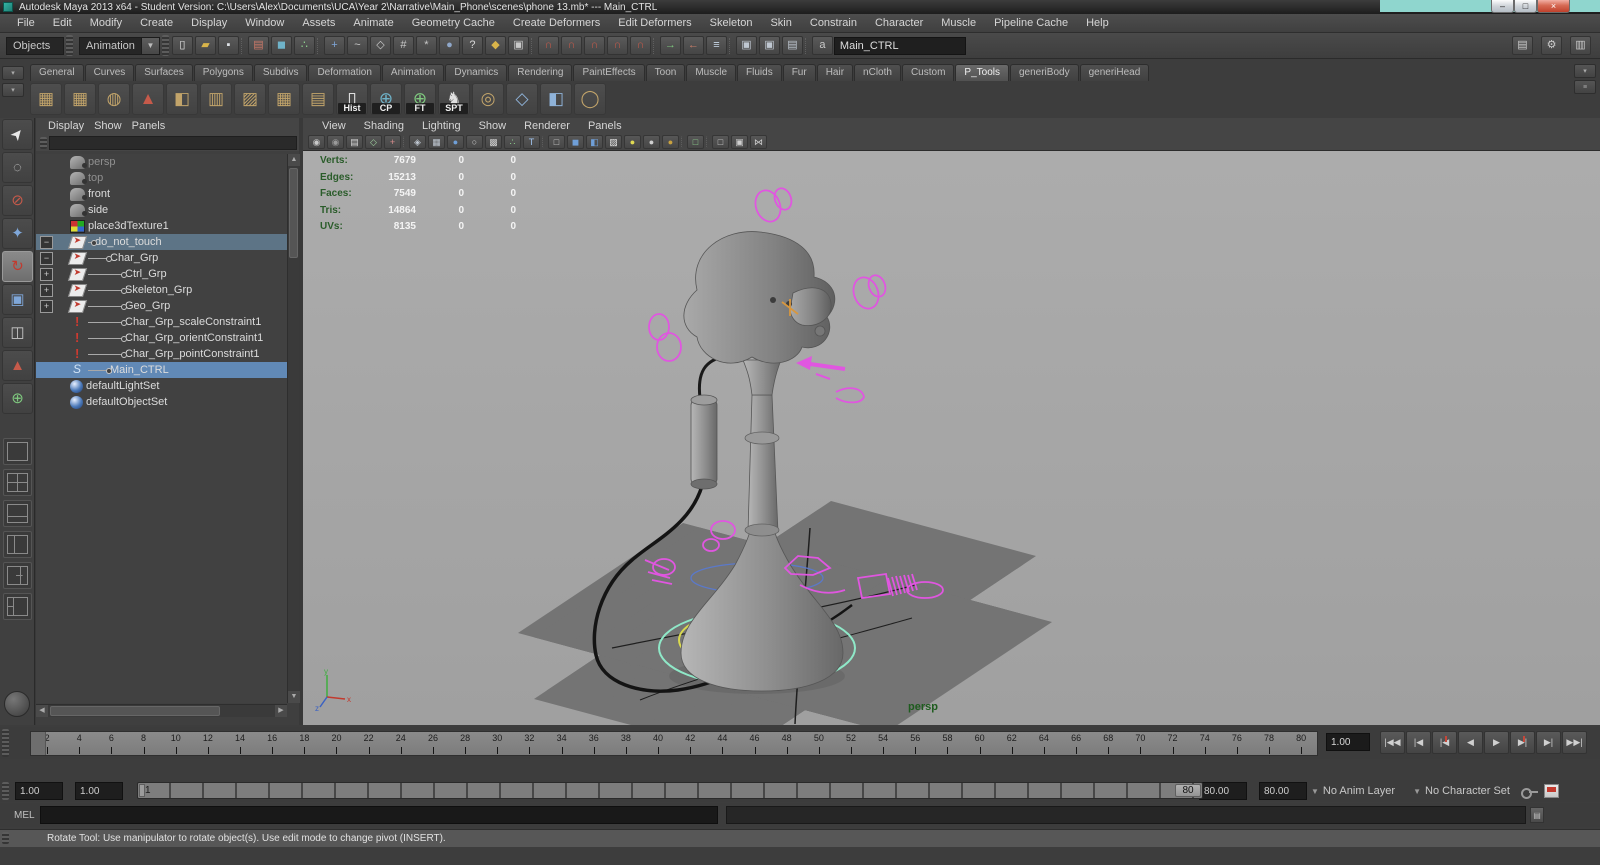  Describe the element at coordinates (173, 142) in the screenshot. I see `outliner-search-input` at that location.